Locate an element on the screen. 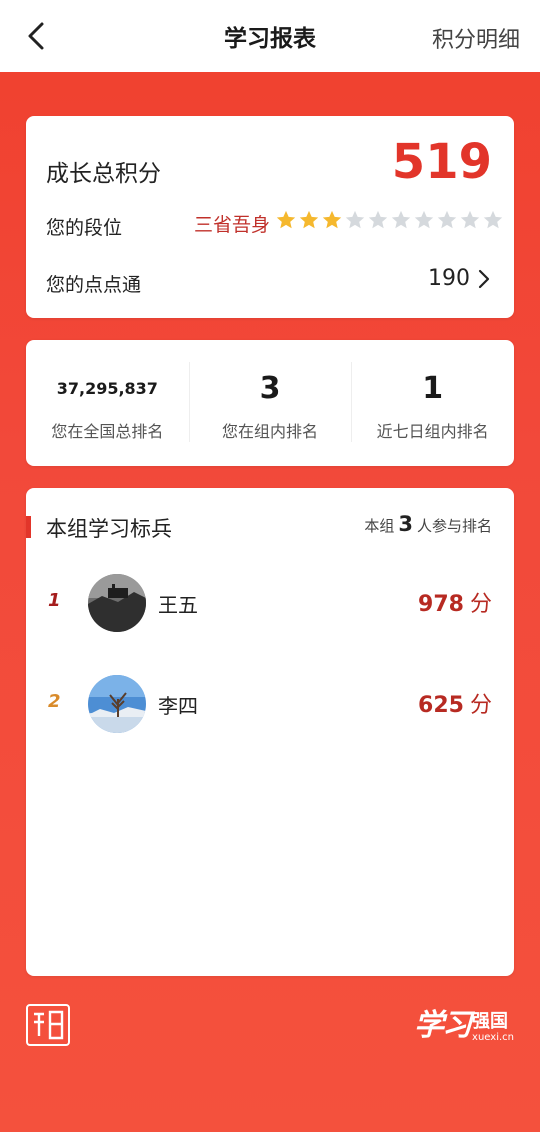 Image resolution: width=540 pixels, height=1132 pixels. participants-count: 3 is located at coordinates (405, 524).